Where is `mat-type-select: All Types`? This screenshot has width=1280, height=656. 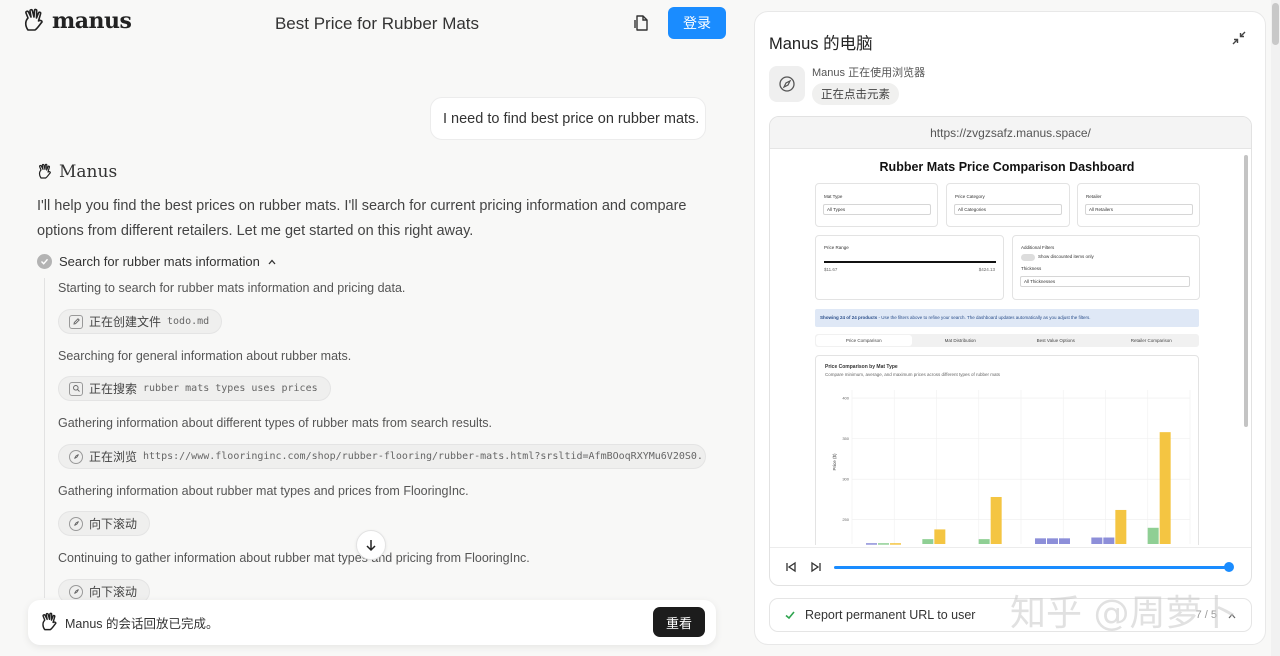
mat-type-select: All Types is located at coordinates (877, 209).